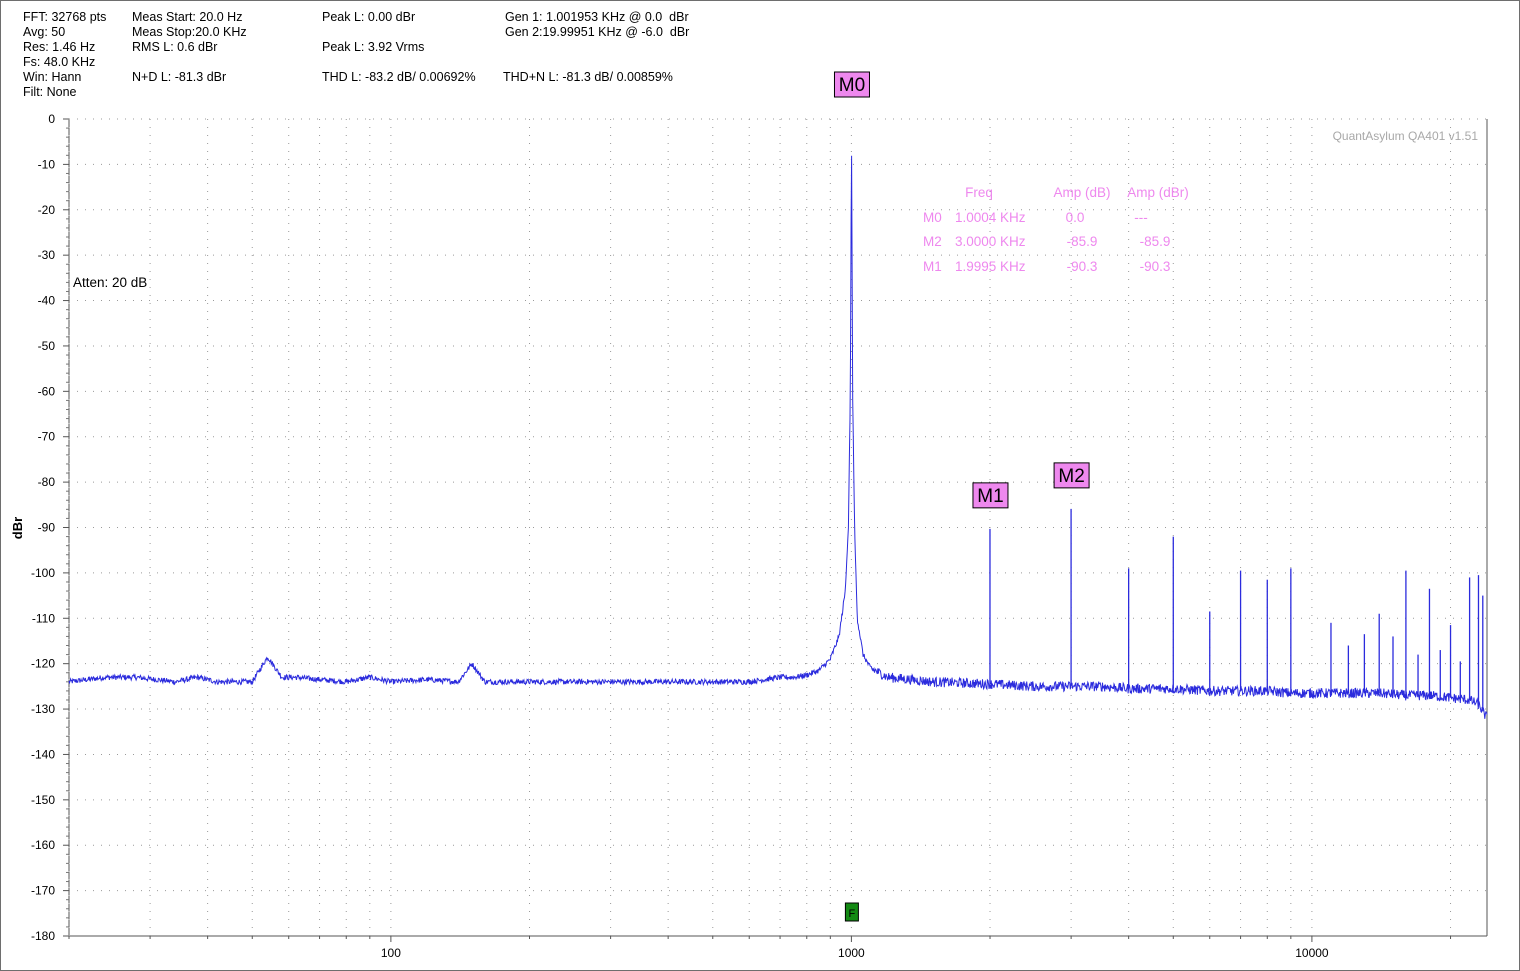 The image size is (1520, 971). I want to click on table-header-amp-db: Amp (dB), so click(1081, 192).